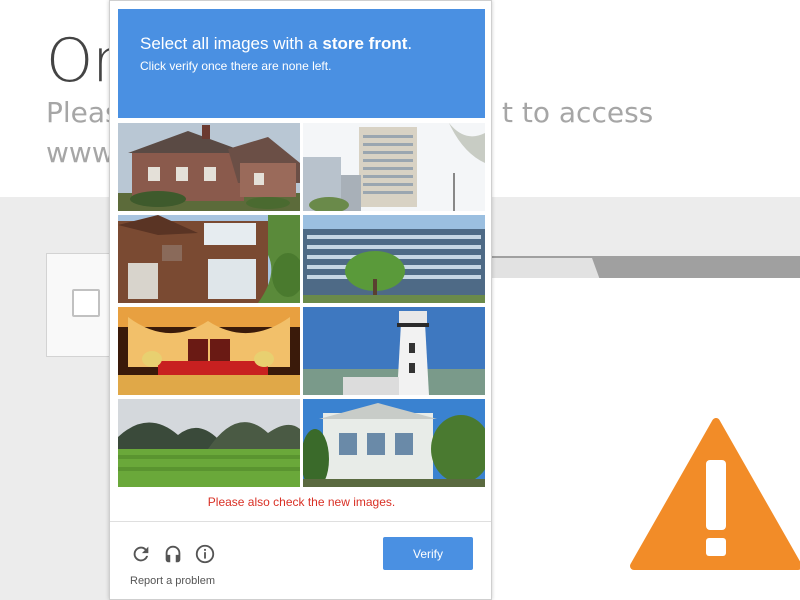 This screenshot has height=600, width=800. What do you see at coordinates (236, 66) in the screenshot?
I see `captcha-instruction: Click verify once there are none left.` at bounding box center [236, 66].